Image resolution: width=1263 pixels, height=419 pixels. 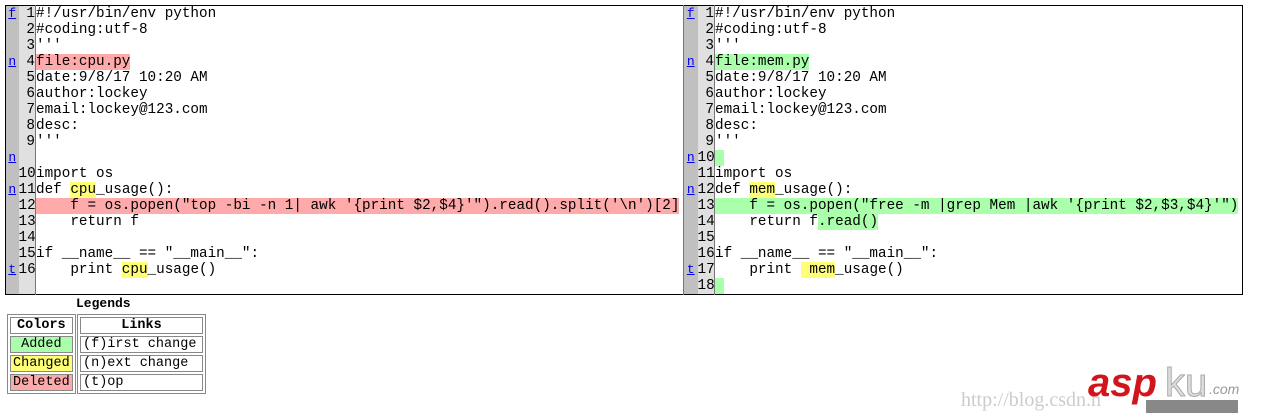 I want to click on diff-row: 2 #coding:utf-8 2 #coding:utf-8, so click(x=624, y=30).